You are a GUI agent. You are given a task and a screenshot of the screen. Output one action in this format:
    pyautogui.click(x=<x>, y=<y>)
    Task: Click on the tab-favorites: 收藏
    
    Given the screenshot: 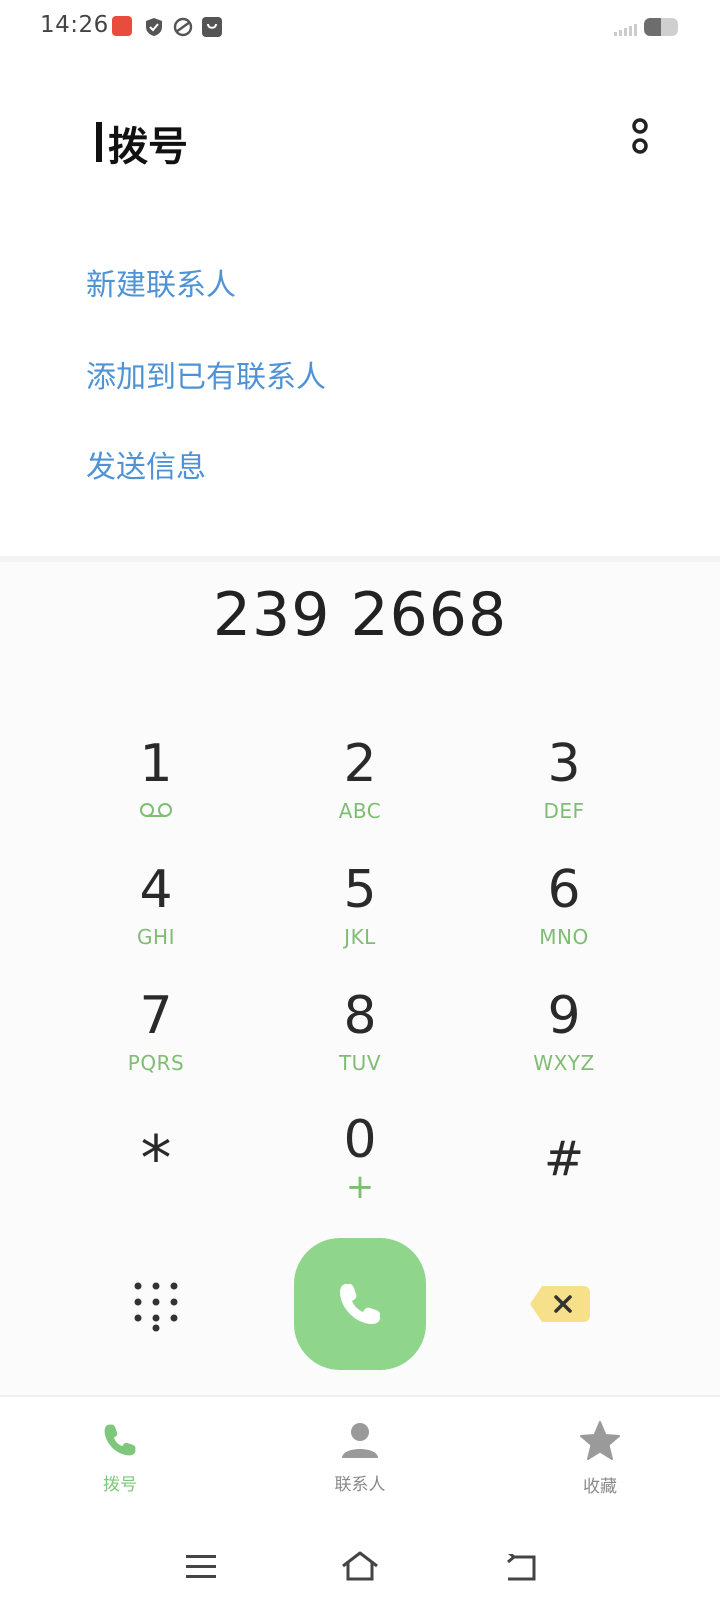 What is the action you would take?
    pyautogui.click(x=600, y=1458)
    